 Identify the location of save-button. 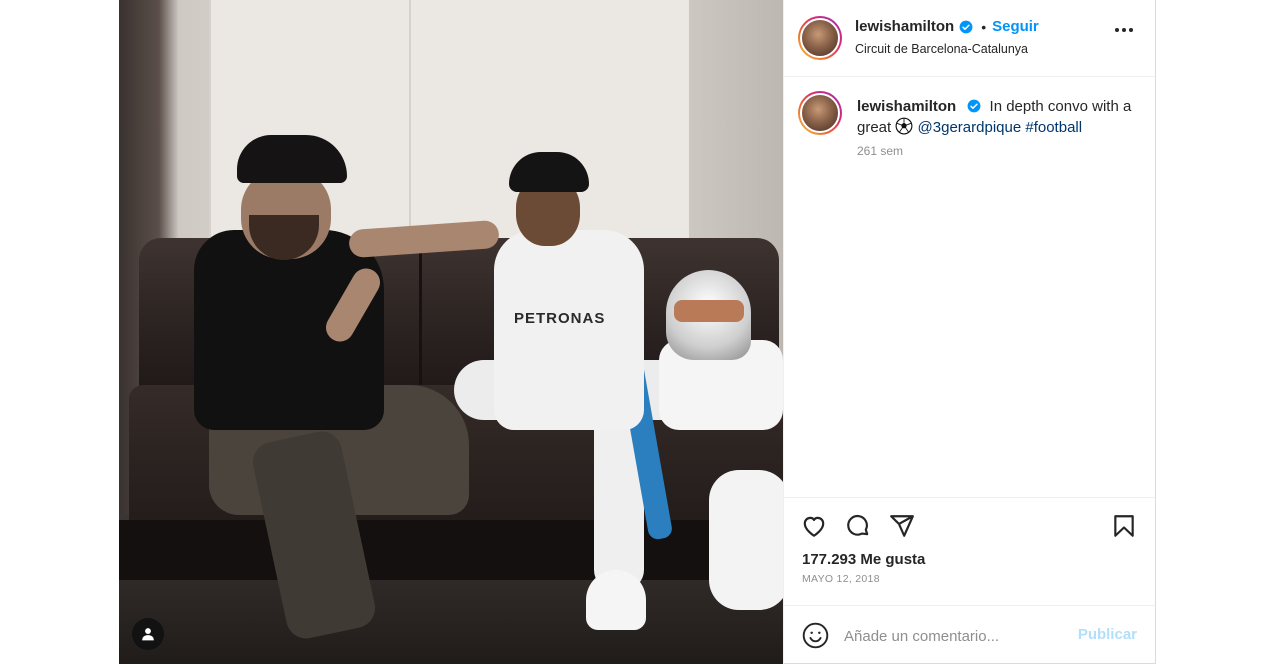
(1124, 526).